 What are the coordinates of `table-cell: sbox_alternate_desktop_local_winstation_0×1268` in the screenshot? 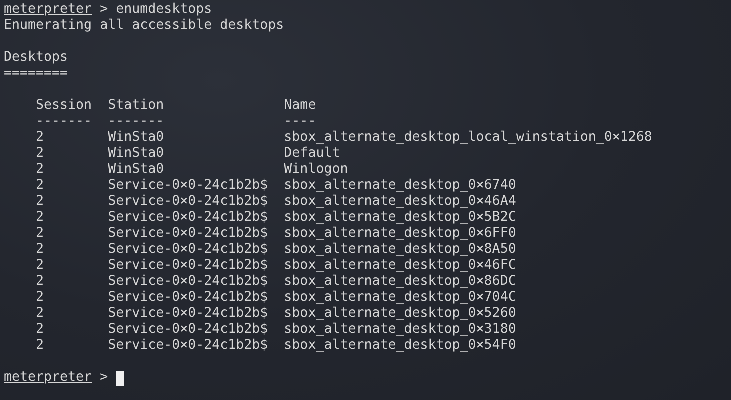 It's located at (468, 138).